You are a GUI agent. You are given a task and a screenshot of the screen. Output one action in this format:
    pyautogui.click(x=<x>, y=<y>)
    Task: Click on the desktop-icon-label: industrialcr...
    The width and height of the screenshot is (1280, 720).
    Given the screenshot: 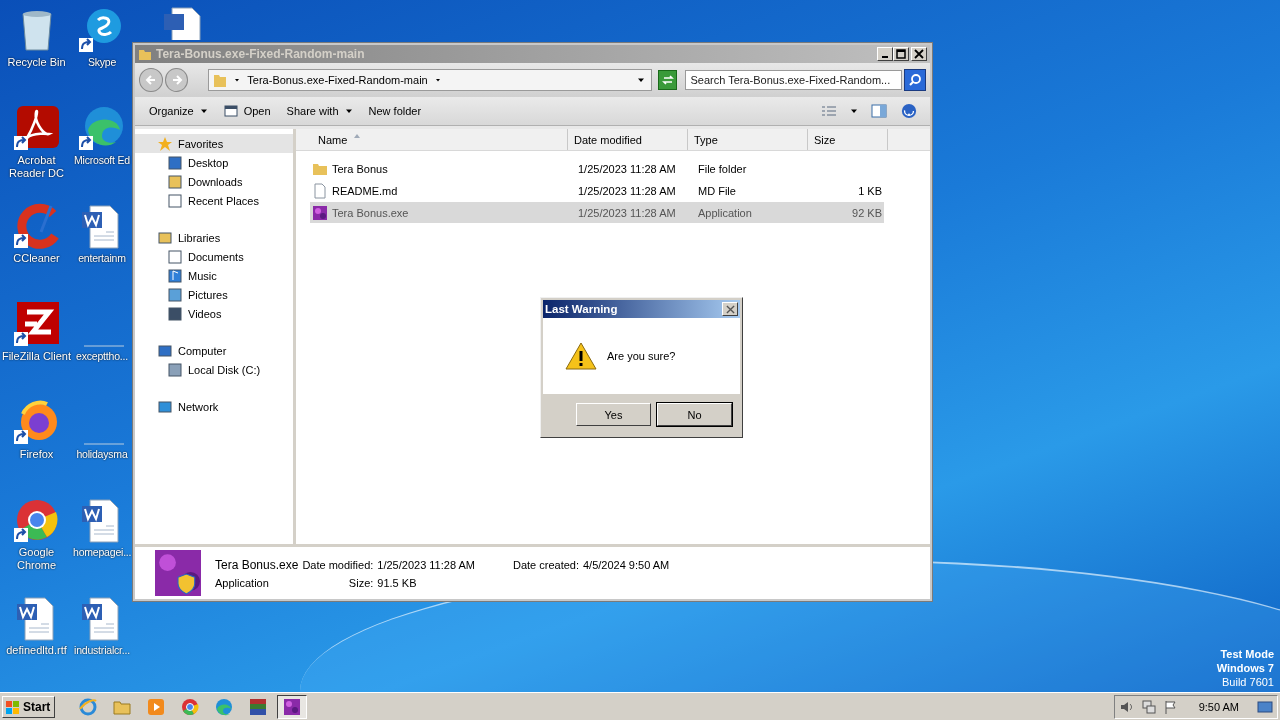 What is the action you would take?
    pyautogui.click(x=102, y=650)
    